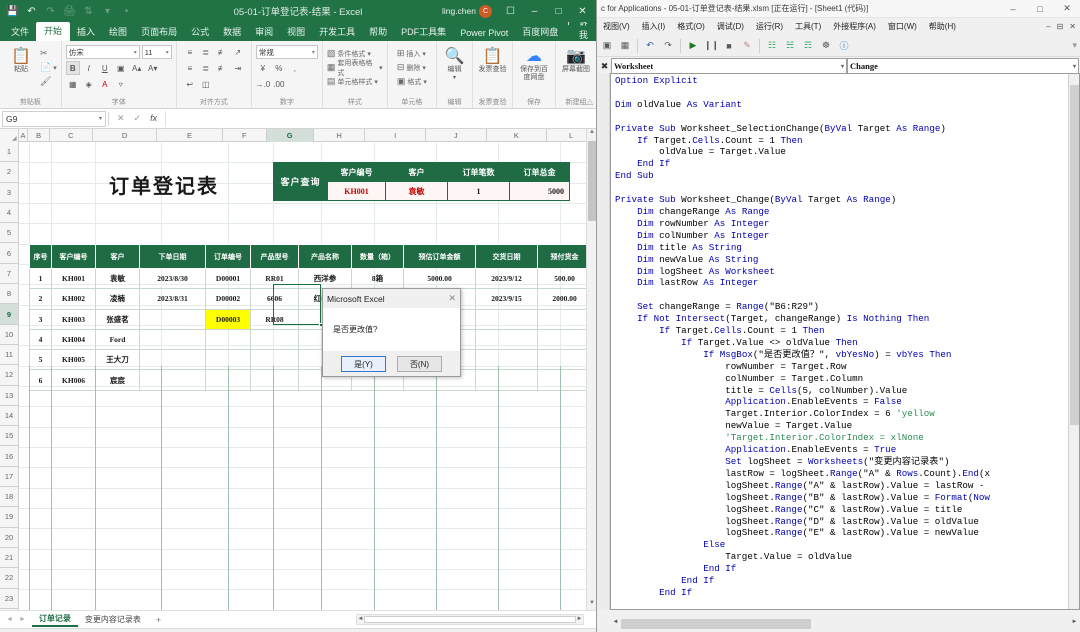 The height and width of the screenshot is (632, 1080). What do you see at coordinates (412, 81) in the screenshot?
I see `cell-format-button: ▣ 格式 ▾` at bounding box center [412, 81].